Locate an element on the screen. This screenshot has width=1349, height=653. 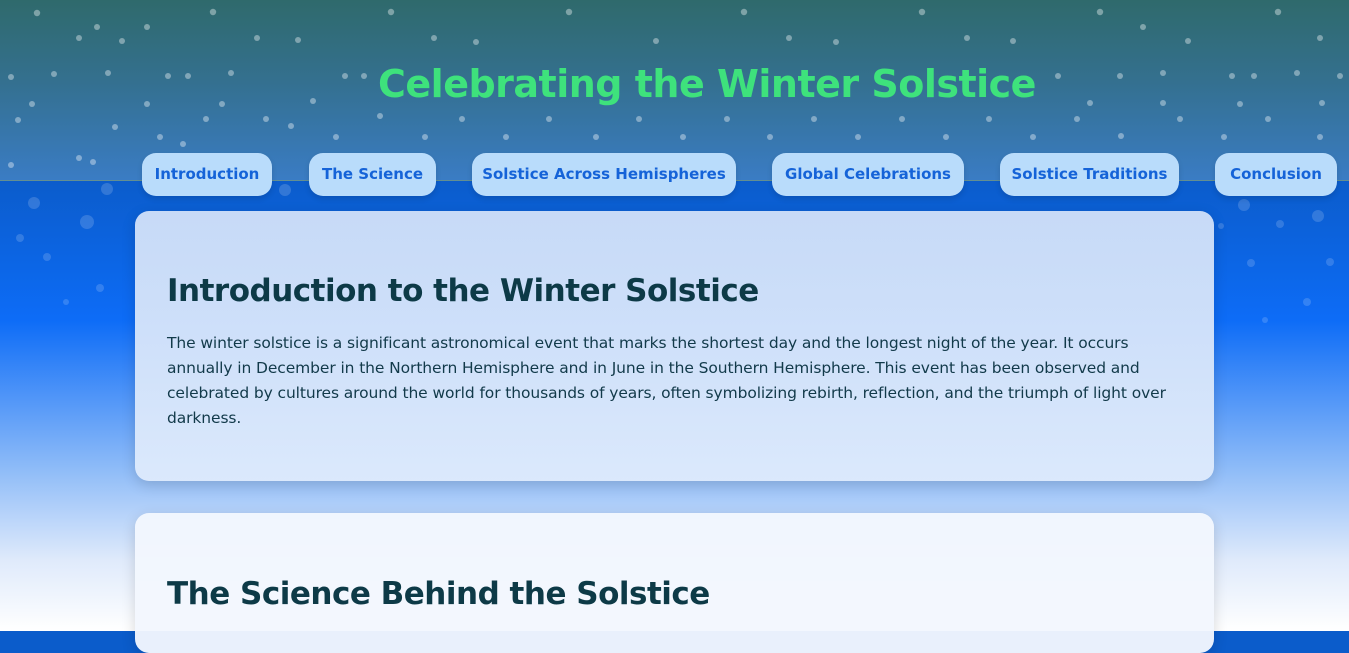
section-heading-introduction: Introduction to the Winter Solstice is located at coordinates (463, 291).